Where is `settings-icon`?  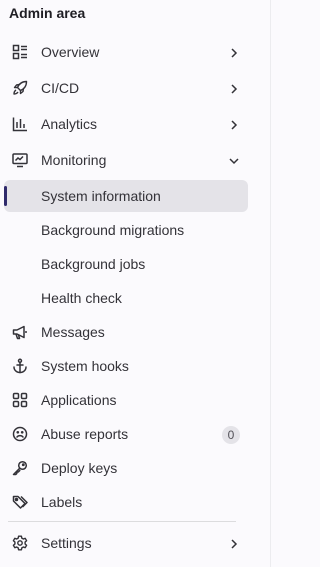 settings-icon is located at coordinates (20, 543).